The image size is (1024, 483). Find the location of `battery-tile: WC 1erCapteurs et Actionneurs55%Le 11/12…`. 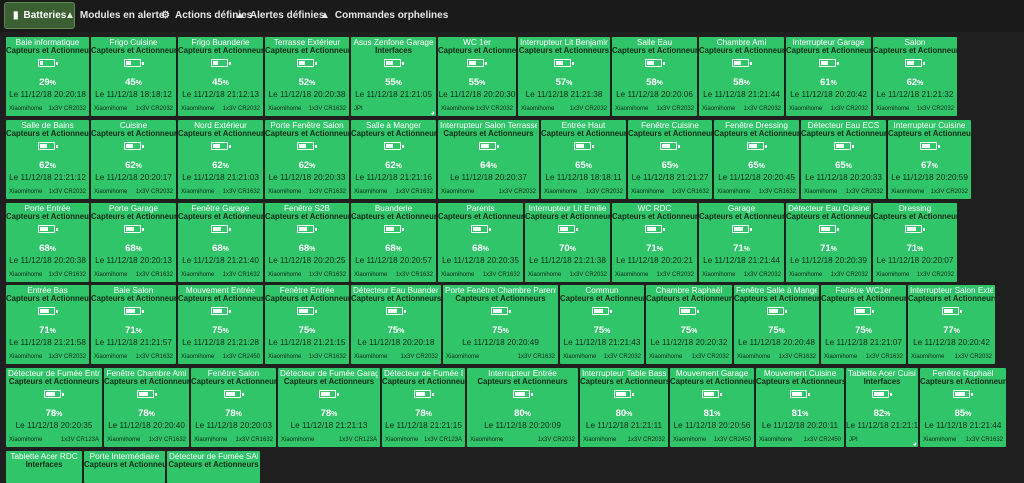

battery-tile: WC 1erCapteurs et Actionneurs55%Le 11/12… is located at coordinates (477, 76).